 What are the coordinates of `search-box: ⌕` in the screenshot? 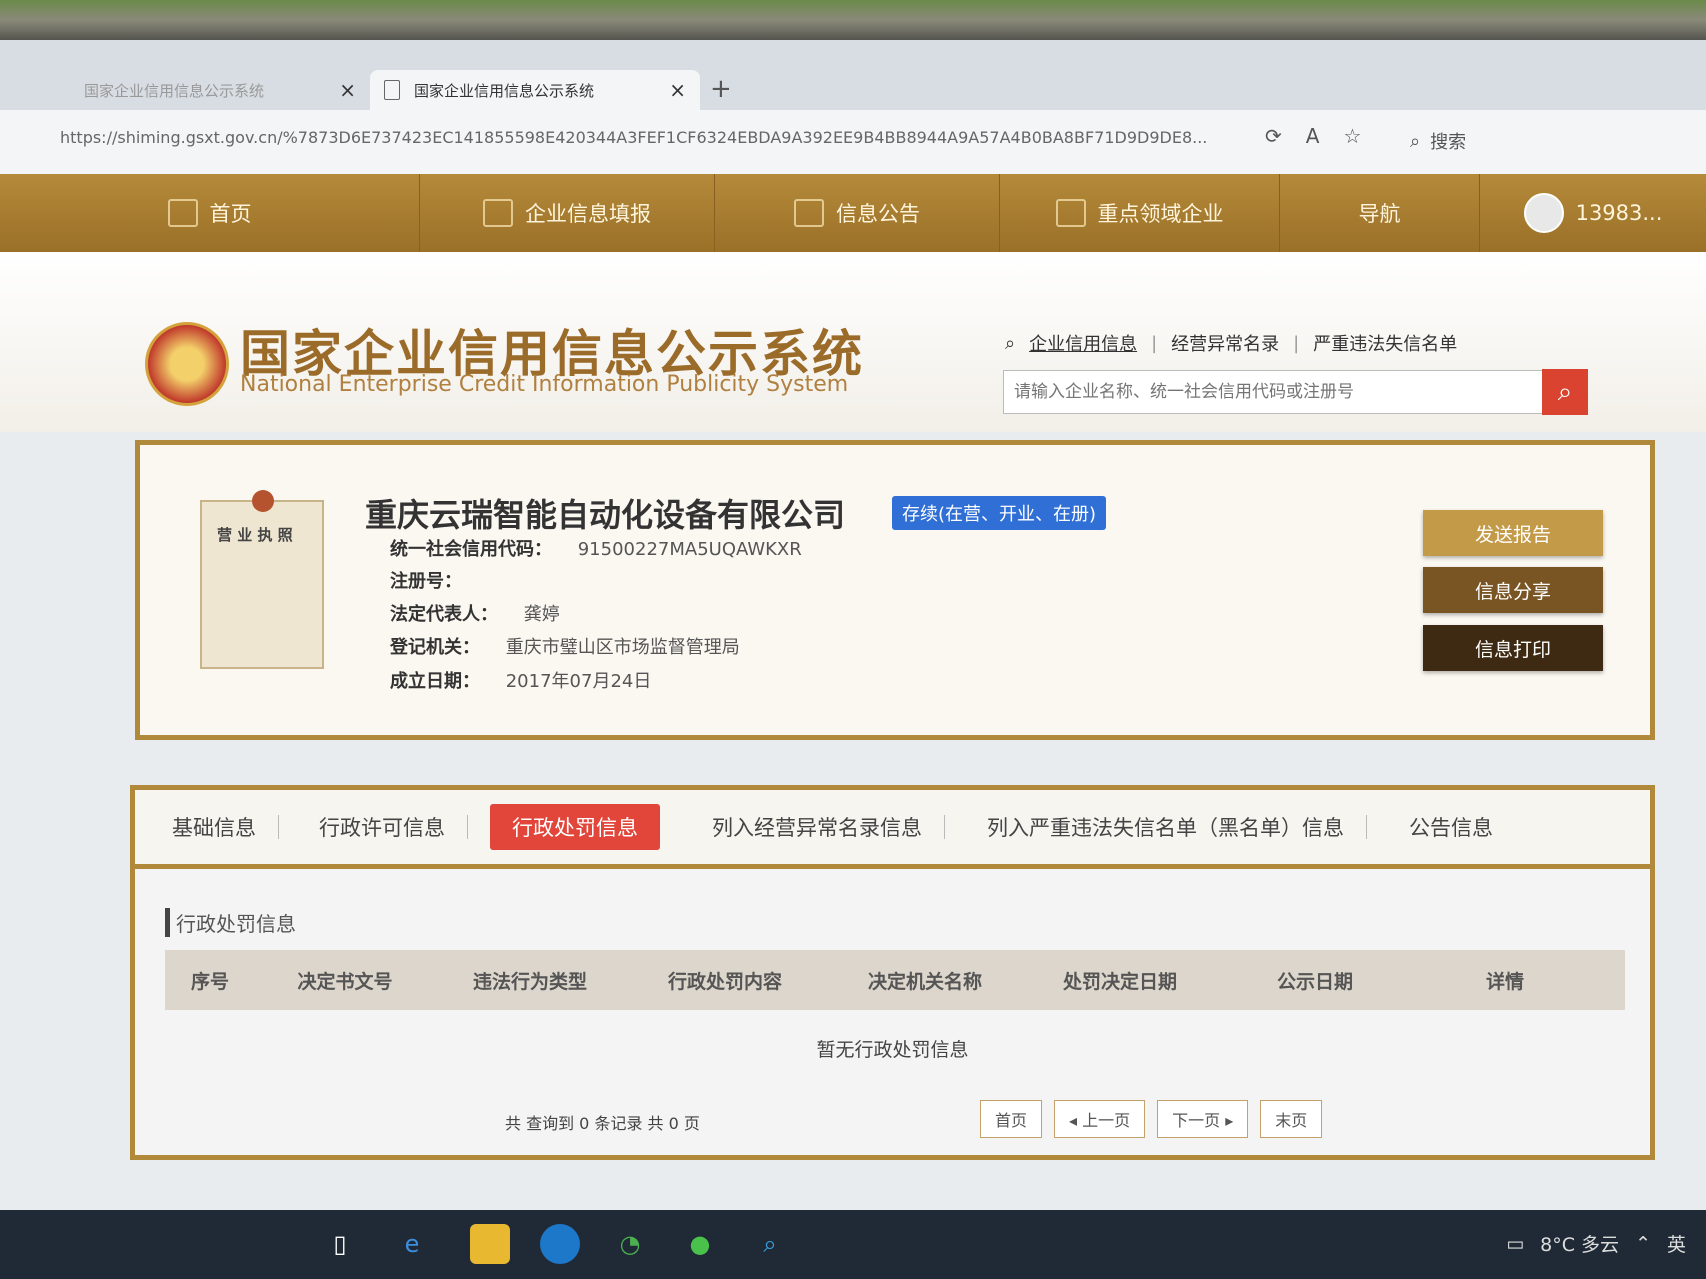 It's located at (1295, 392).